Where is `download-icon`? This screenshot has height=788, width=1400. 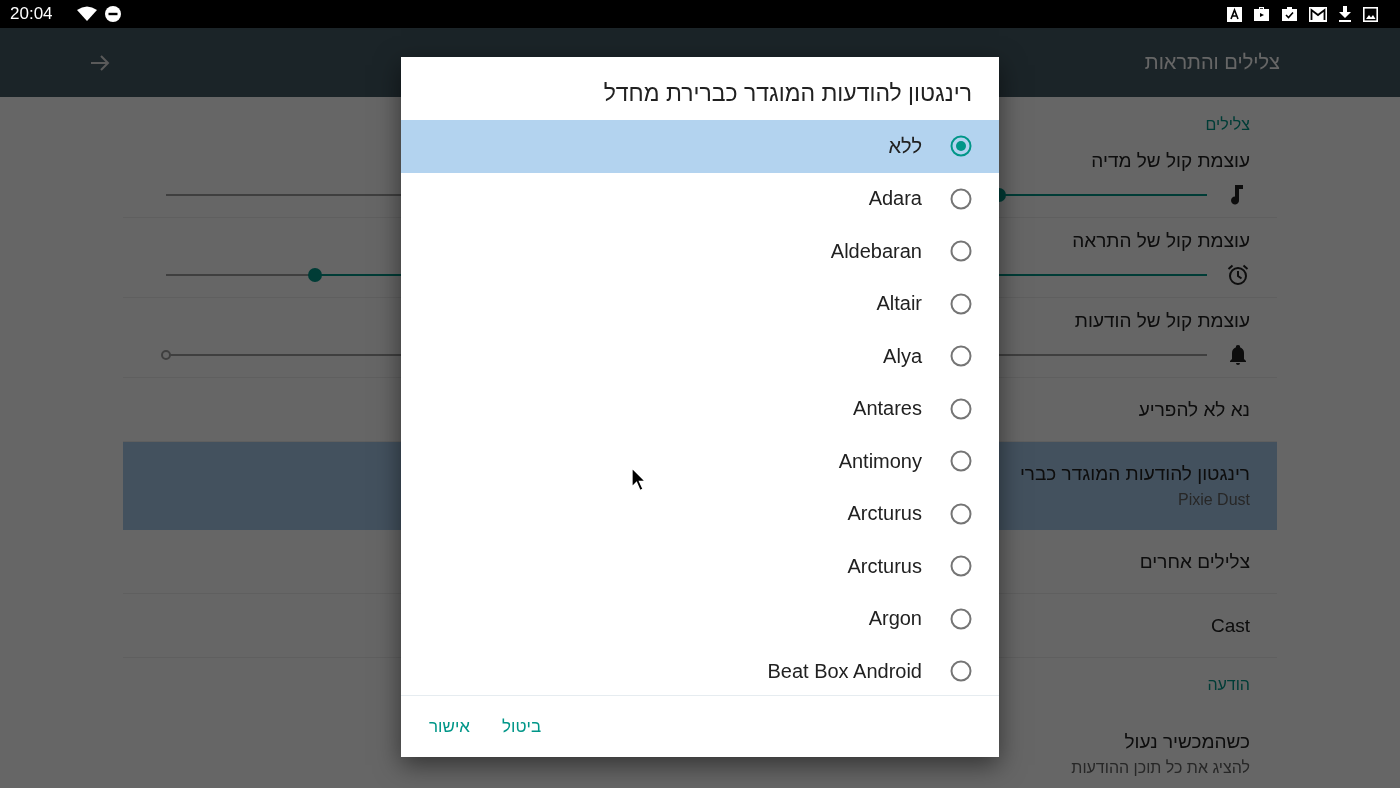 download-icon is located at coordinates (1345, 14).